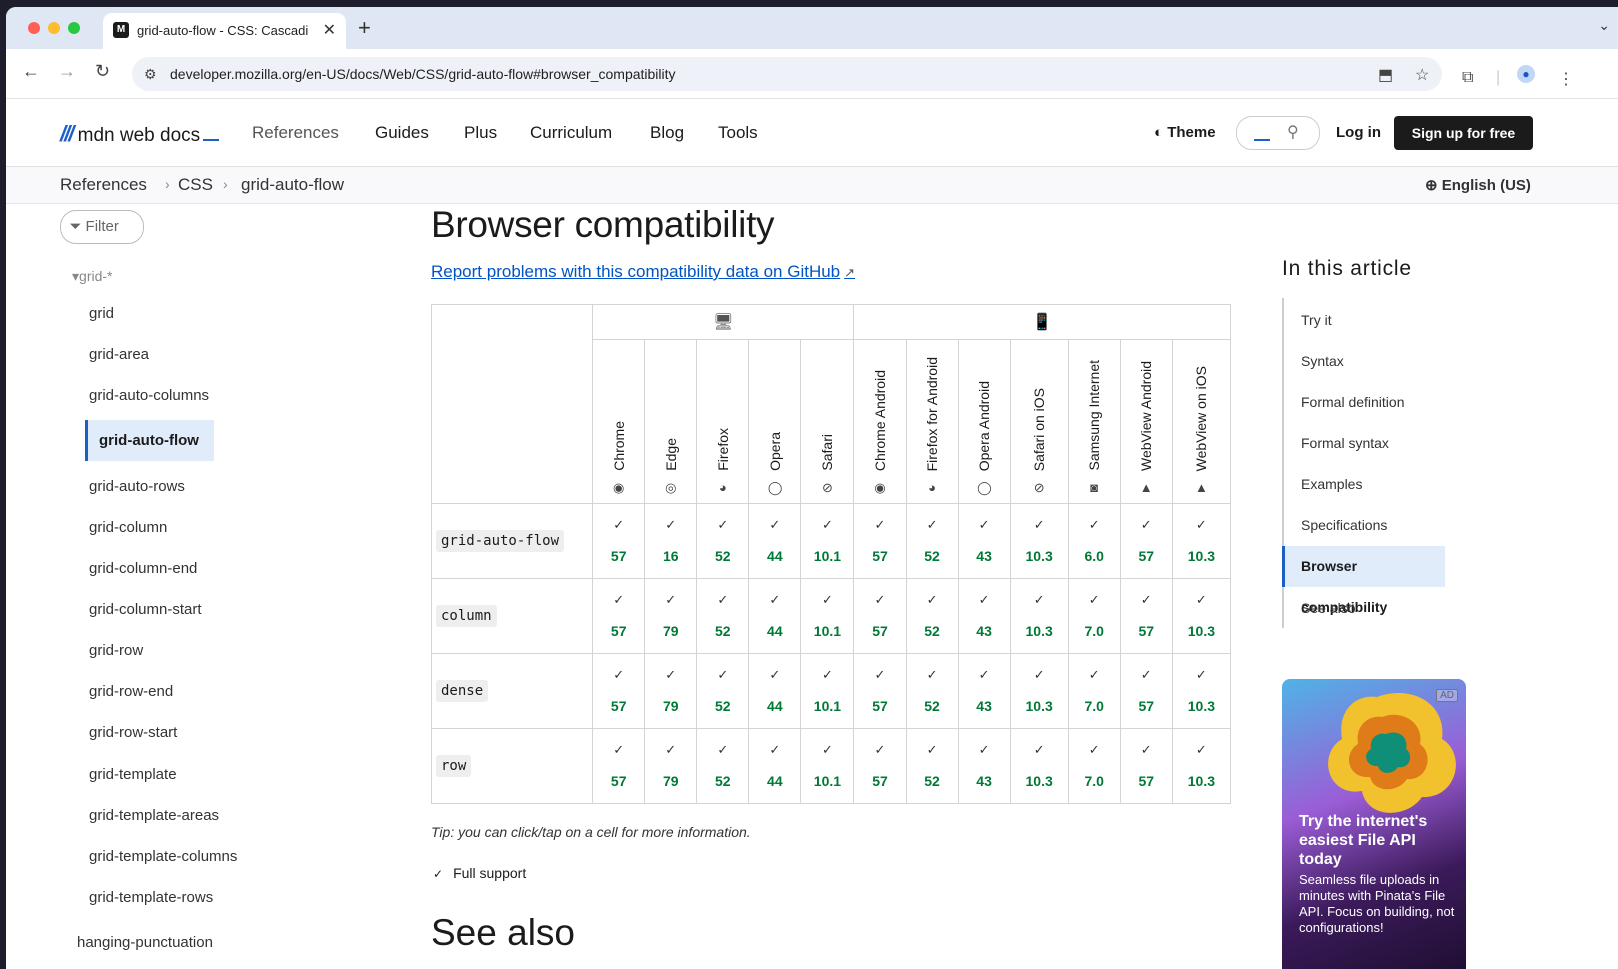 The height and width of the screenshot is (969, 1618). What do you see at coordinates (1467, 78) in the screenshot?
I see `extensions-icon: ⧉` at bounding box center [1467, 78].